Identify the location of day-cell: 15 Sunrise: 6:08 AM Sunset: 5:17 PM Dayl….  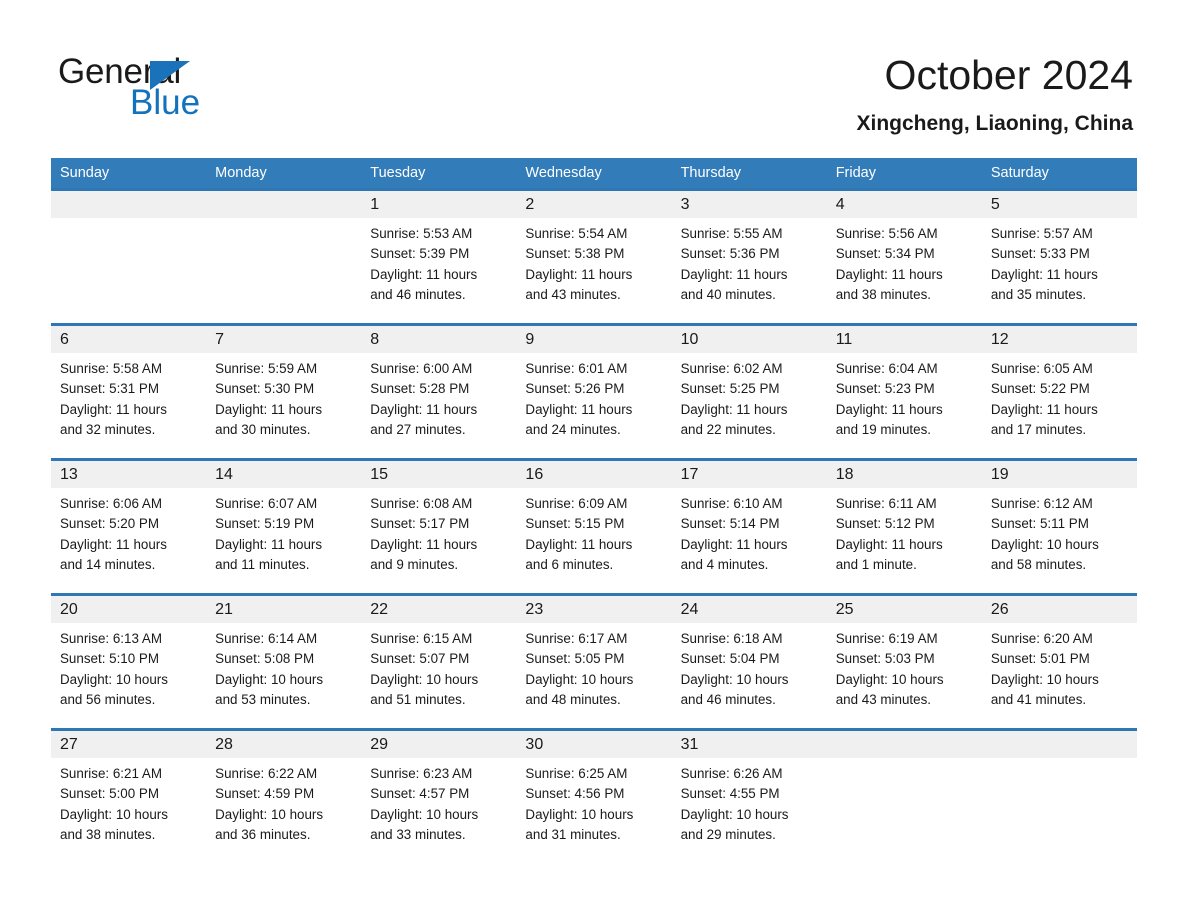
(439, 527).